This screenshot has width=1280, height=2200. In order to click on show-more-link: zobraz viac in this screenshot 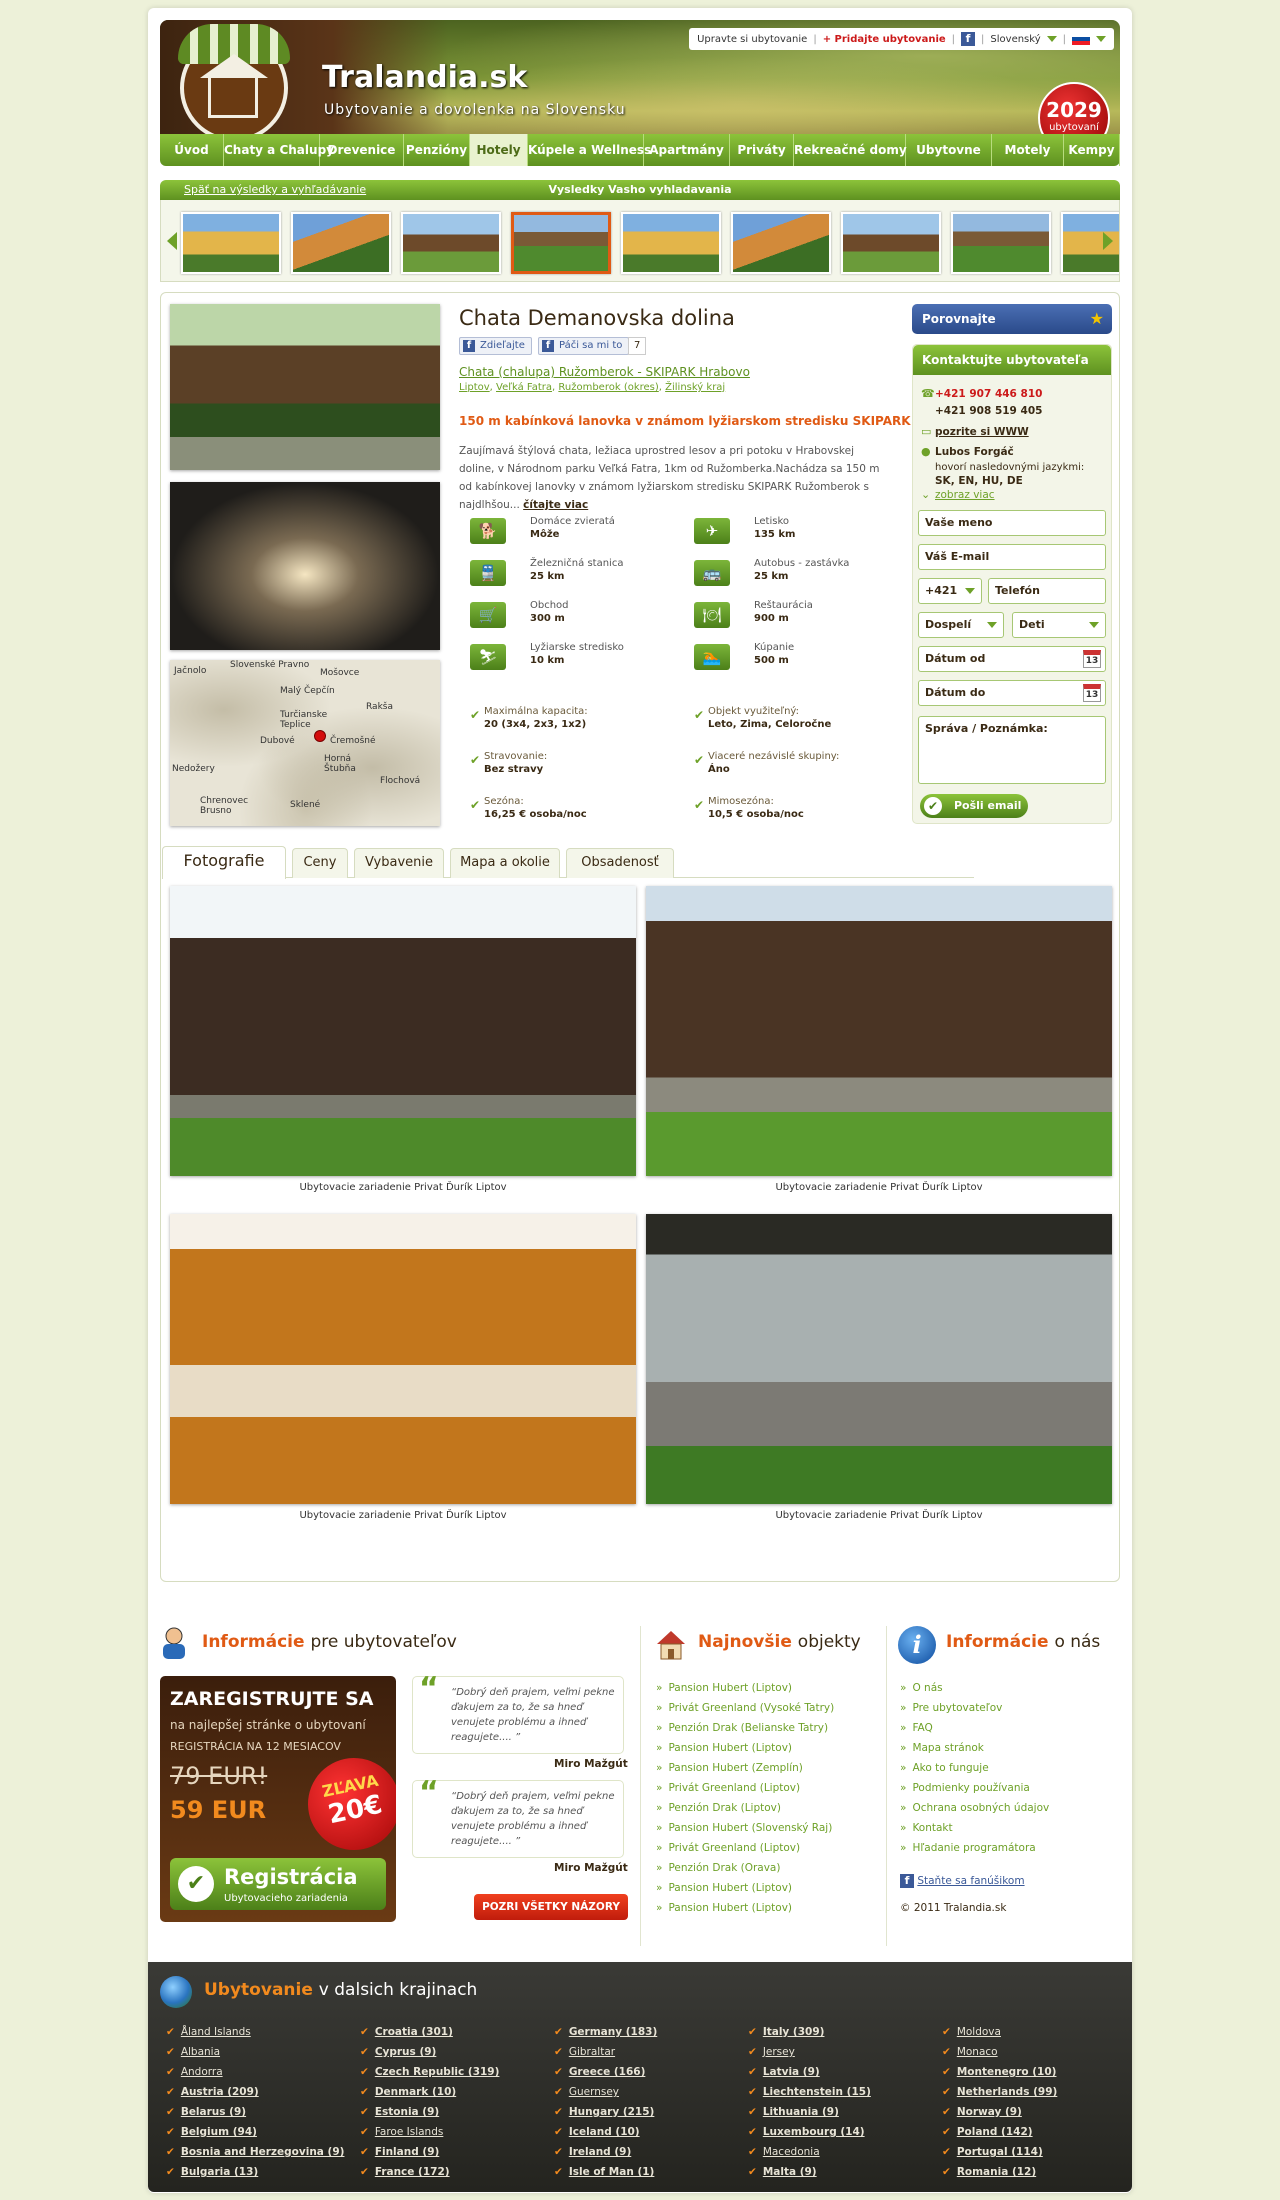, I will do `click(965, 495)`.